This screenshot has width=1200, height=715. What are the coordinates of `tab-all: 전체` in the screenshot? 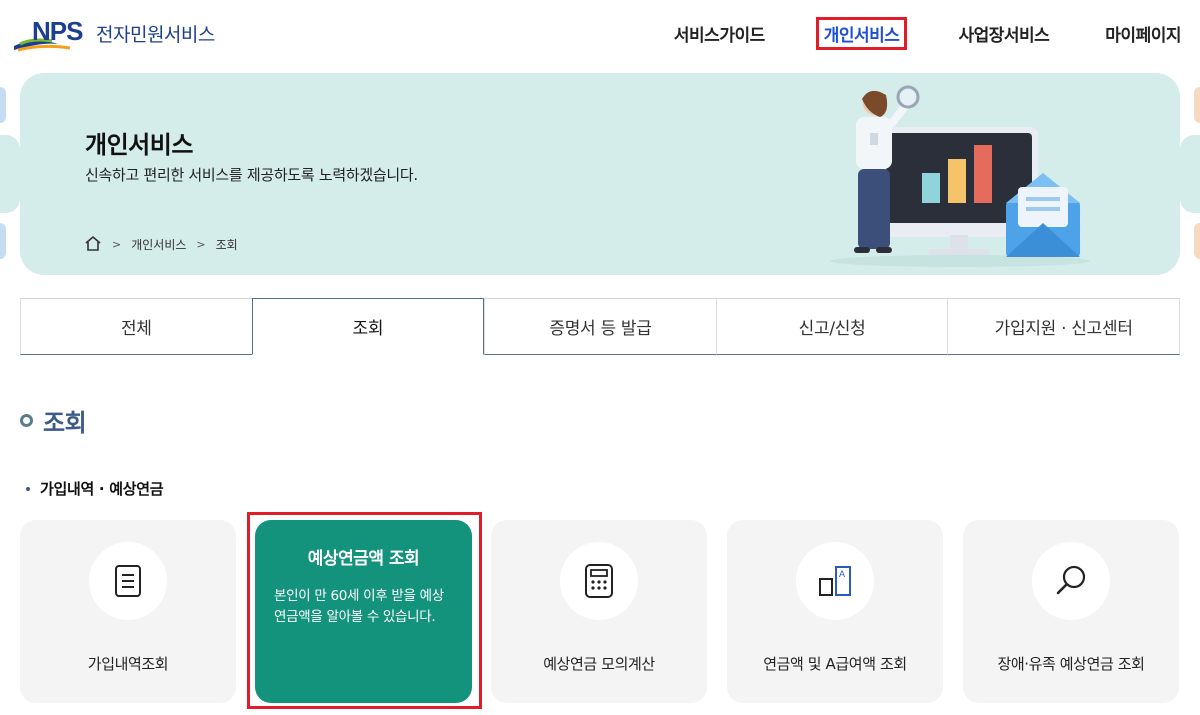 It's located at (136, 326).